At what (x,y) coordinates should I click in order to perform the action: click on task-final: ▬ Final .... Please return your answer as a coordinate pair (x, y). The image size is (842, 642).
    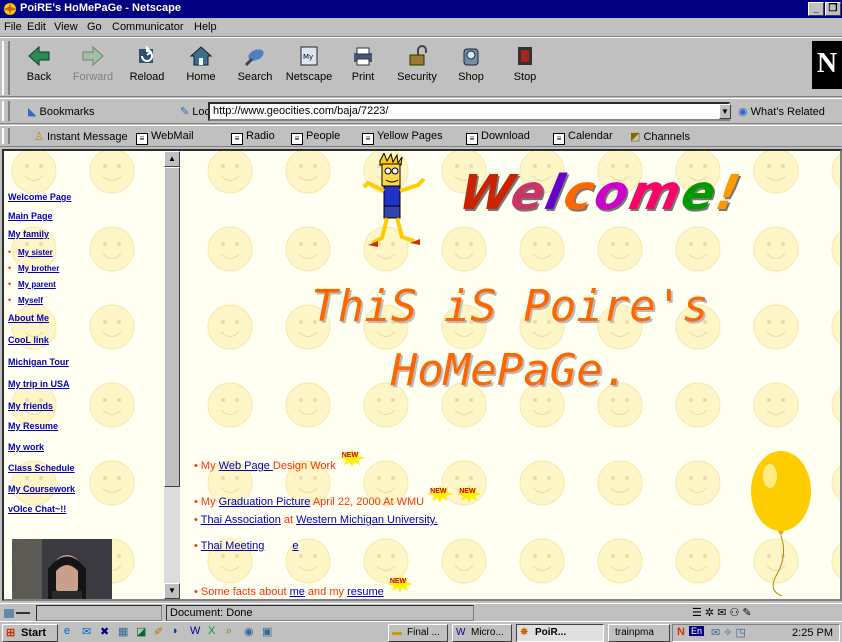
    Looking at the image, I should click on (418, 633).